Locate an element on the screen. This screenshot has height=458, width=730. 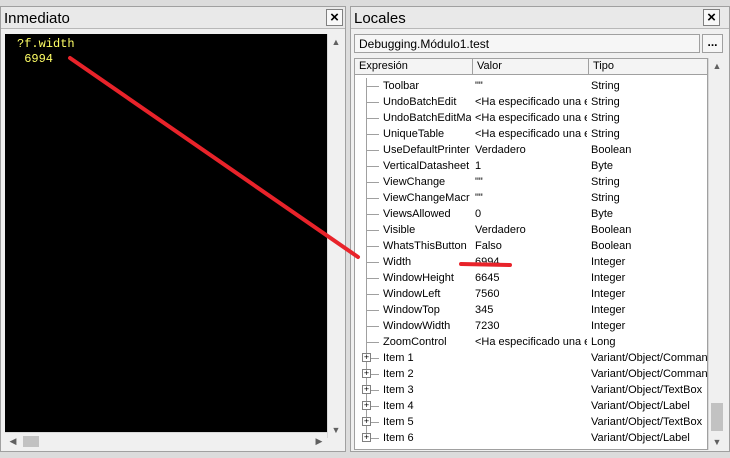
locals-row: + Item 2 Variant/Object/Command is located at coordinates (531, 374).